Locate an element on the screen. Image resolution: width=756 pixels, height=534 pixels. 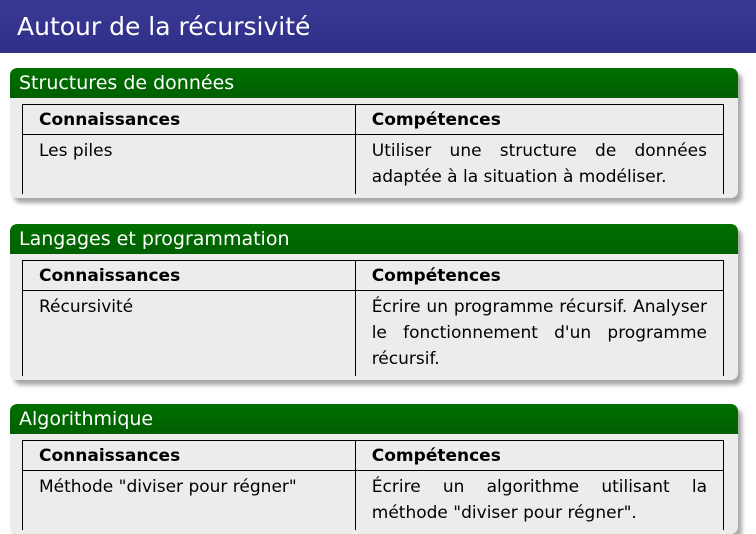
block-title: Langages et programmation is located at coordinates (374, 239).